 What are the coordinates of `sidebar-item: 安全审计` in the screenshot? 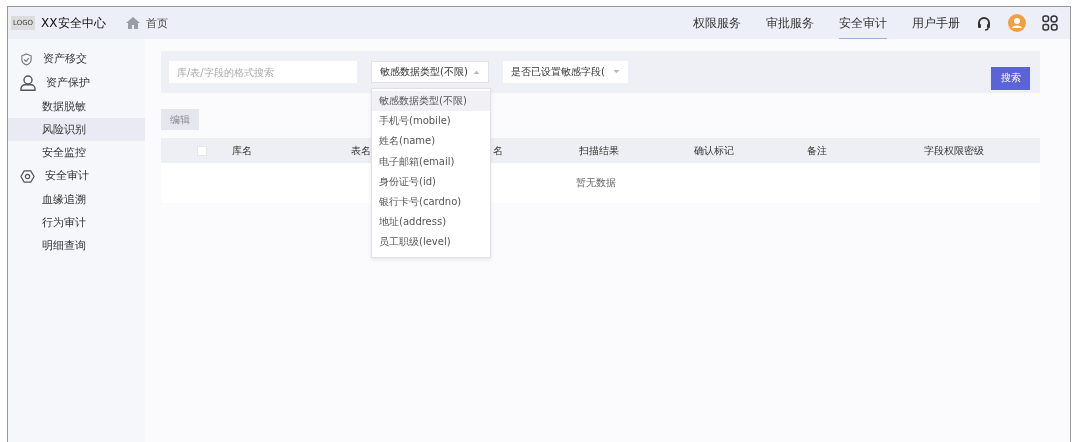 It's located at (76, 176).